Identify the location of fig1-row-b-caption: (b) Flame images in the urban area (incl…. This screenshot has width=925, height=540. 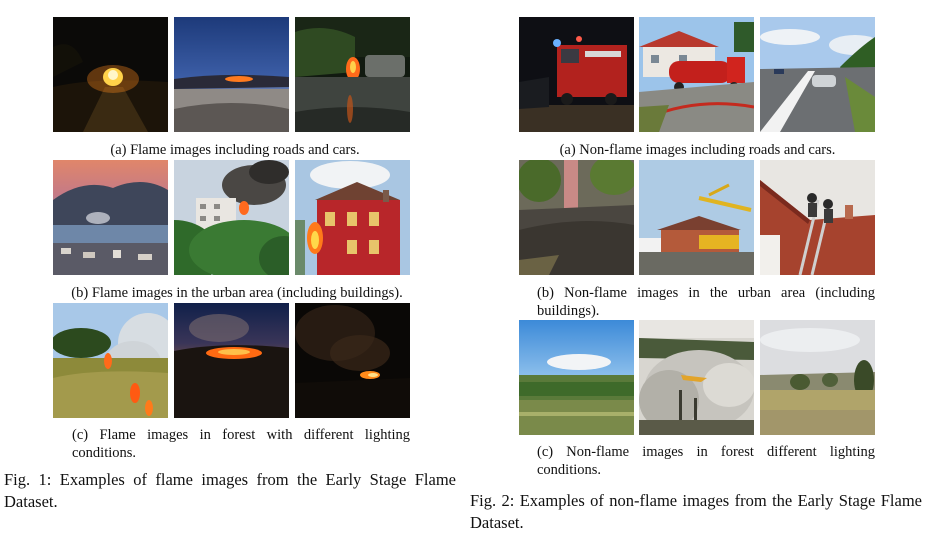
(237, 293).